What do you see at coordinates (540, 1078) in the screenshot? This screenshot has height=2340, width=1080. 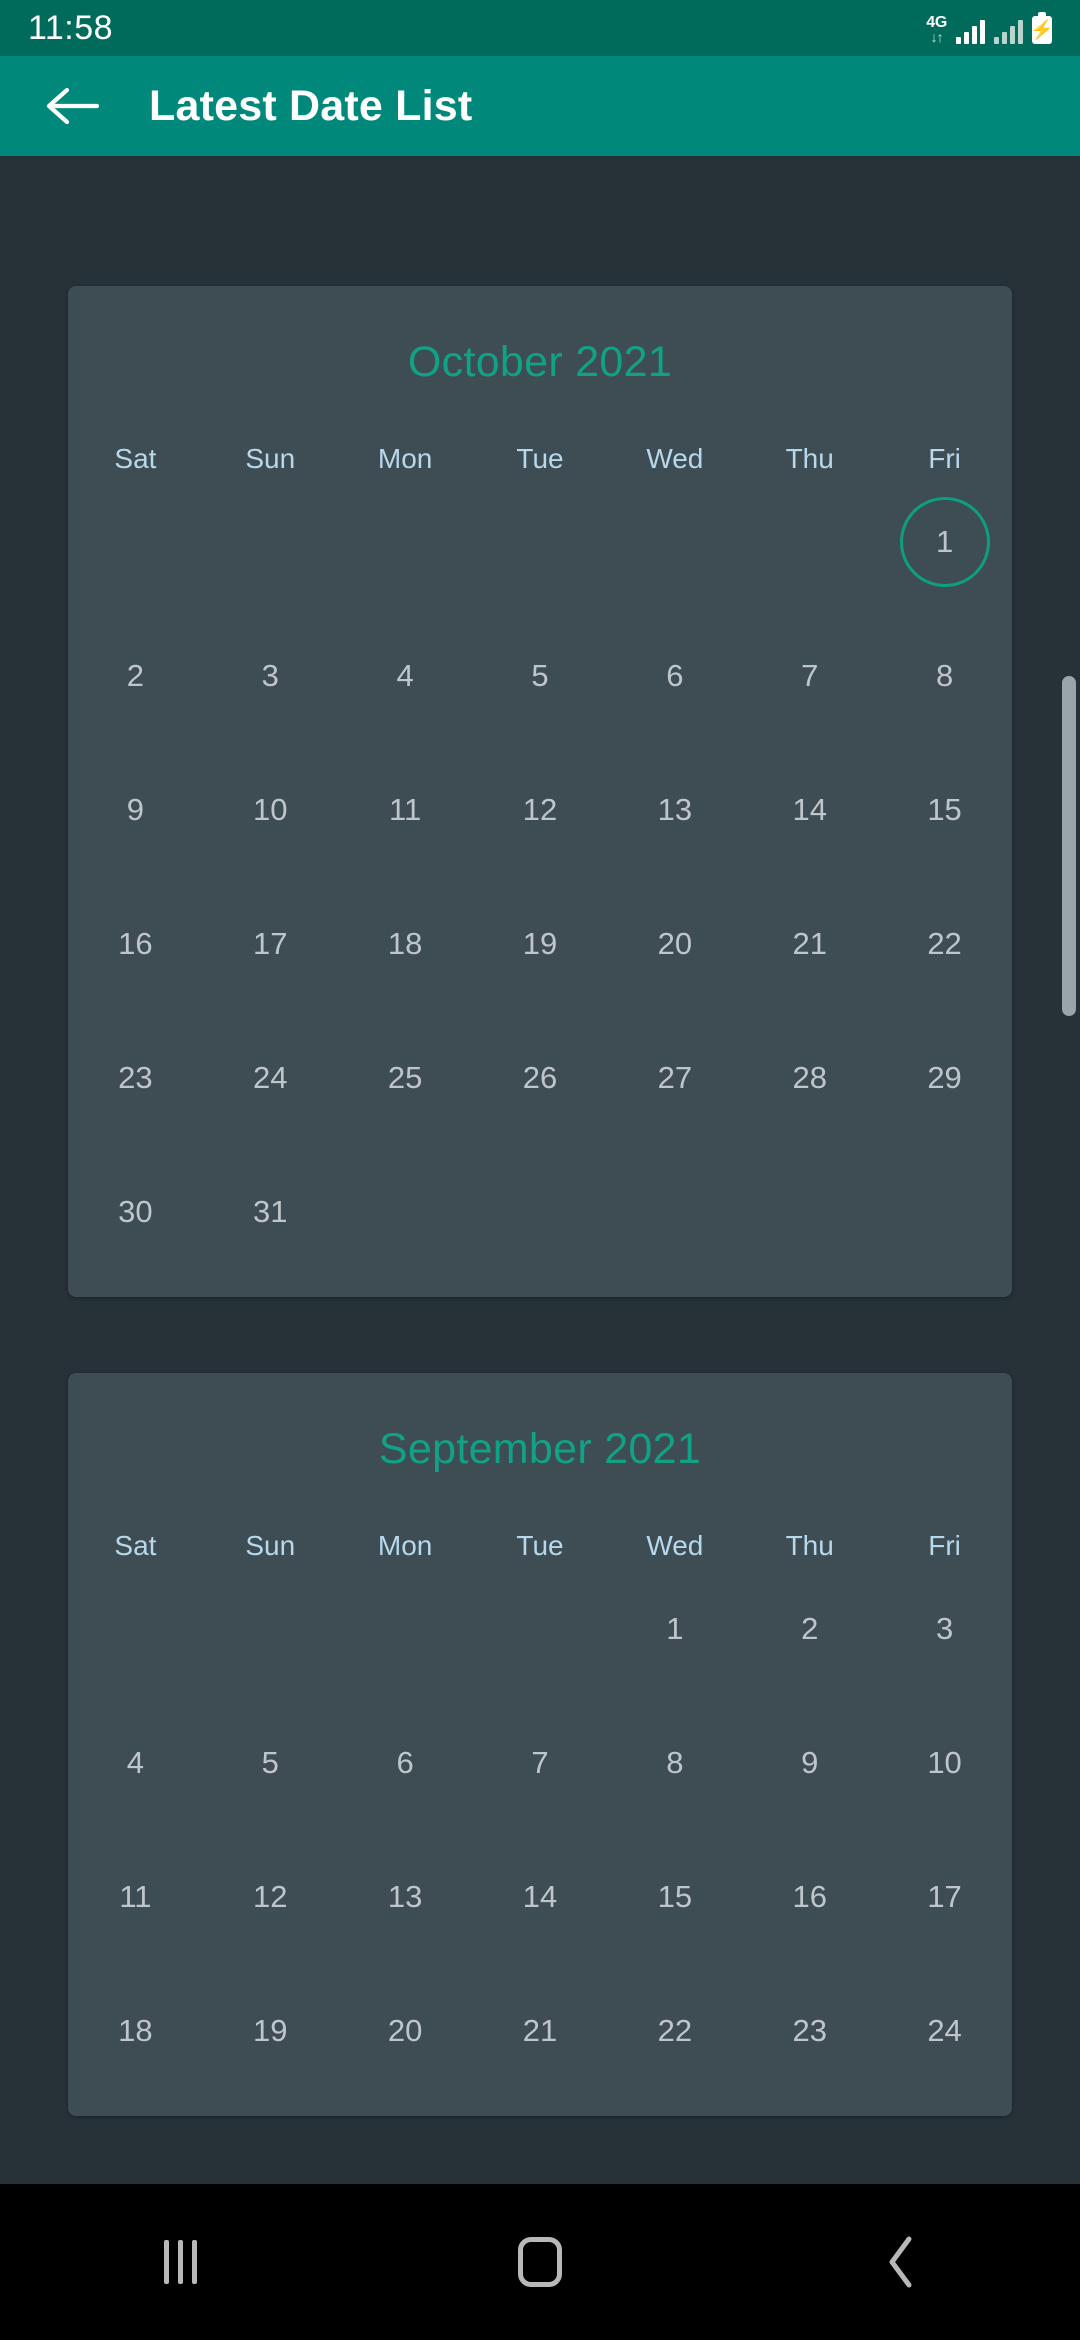 I see `day-cell: 26` at bounding box center [540, 1078].